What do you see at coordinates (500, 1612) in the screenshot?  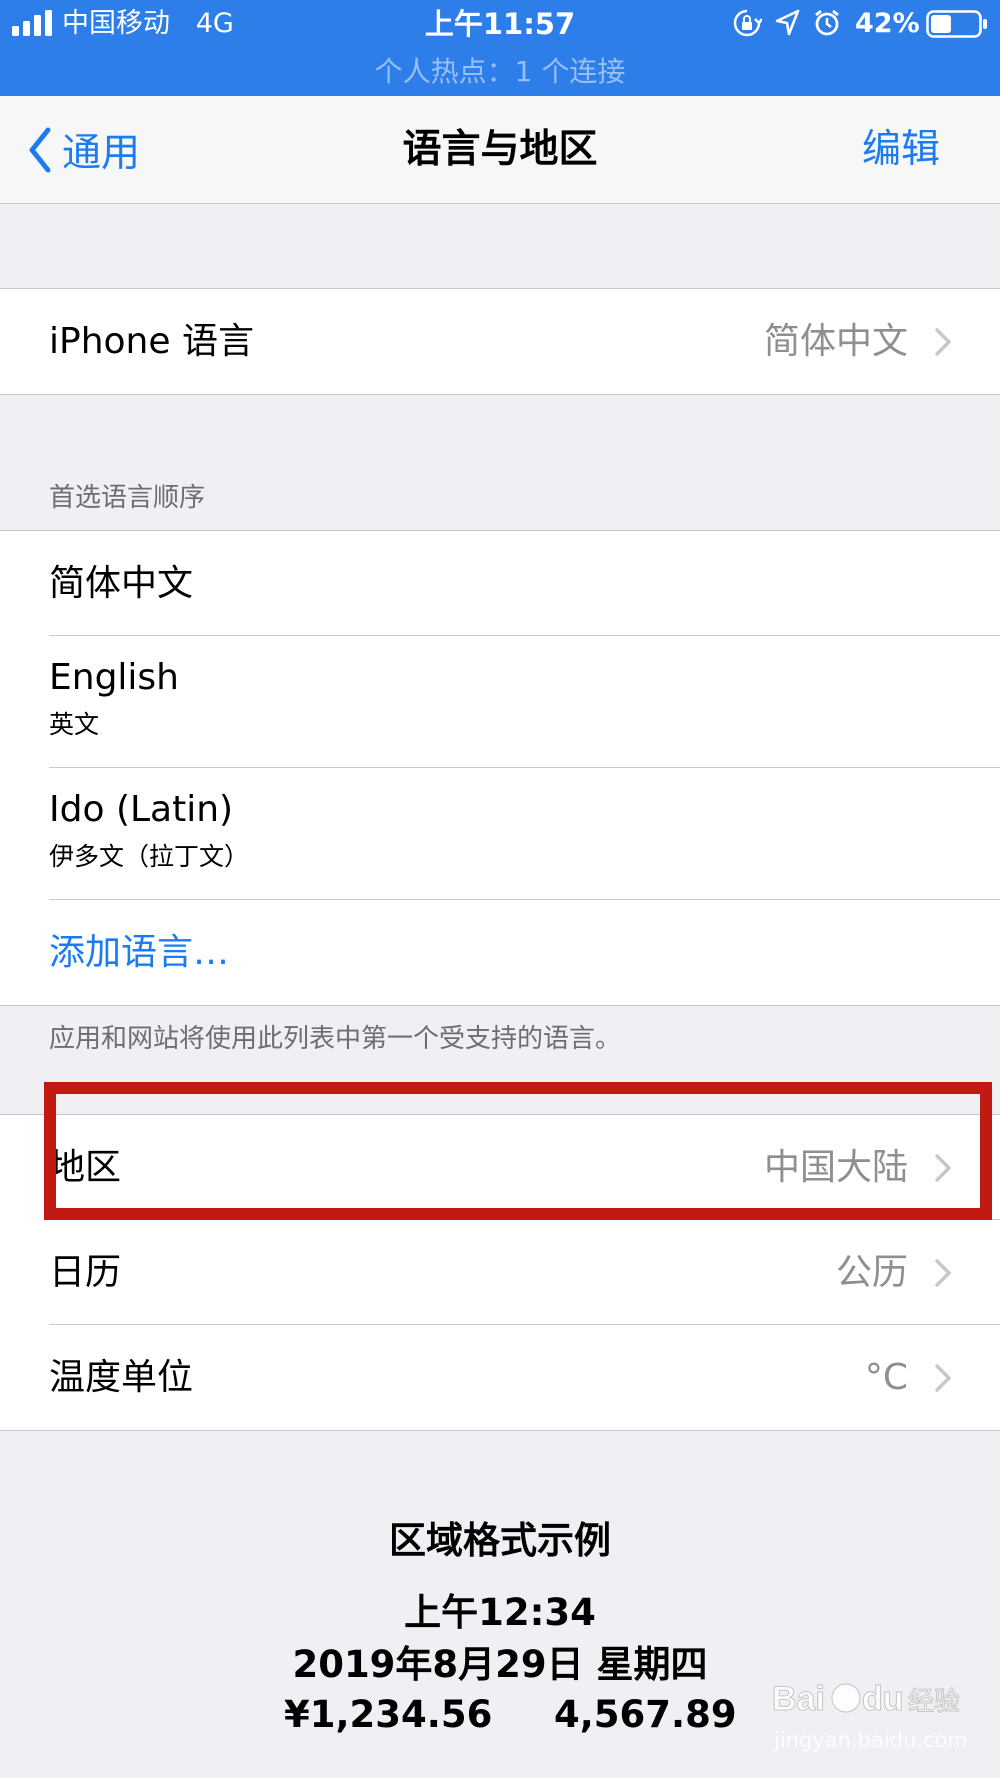 I see `format-example-time: 上午12:34` at bounding box center [500, 1612].